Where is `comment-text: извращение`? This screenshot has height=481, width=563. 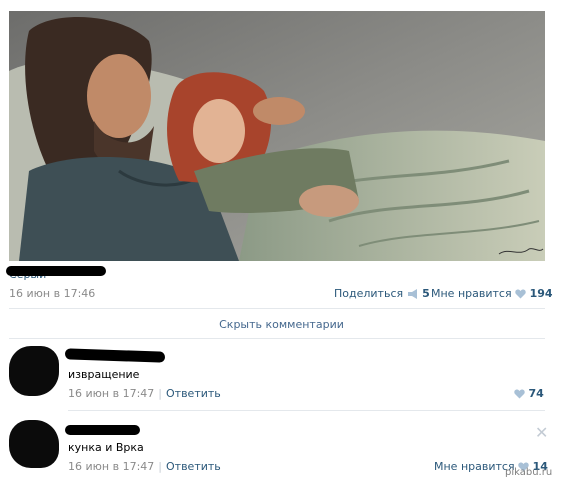
comment-text: извращение is located at coordinates (104, 374).